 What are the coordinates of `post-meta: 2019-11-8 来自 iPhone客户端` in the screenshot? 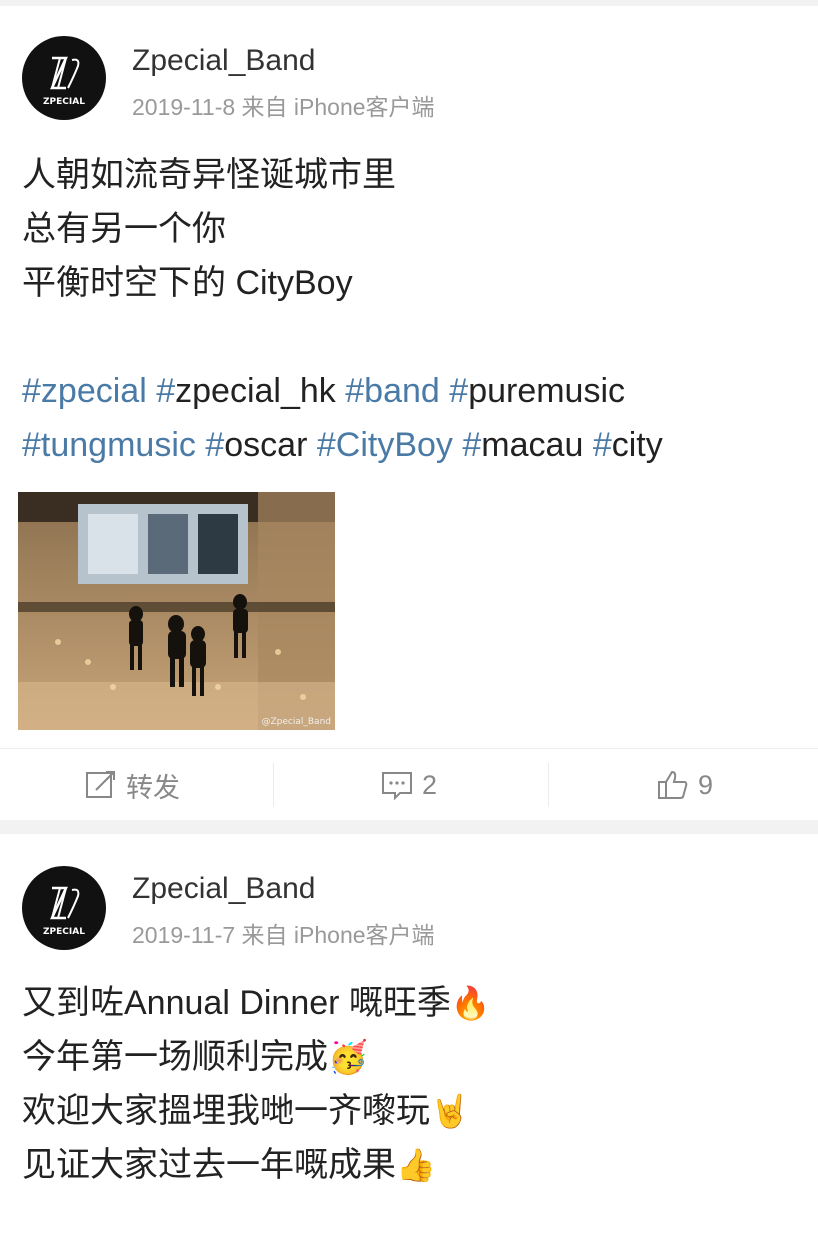 It's located at (283, 107).